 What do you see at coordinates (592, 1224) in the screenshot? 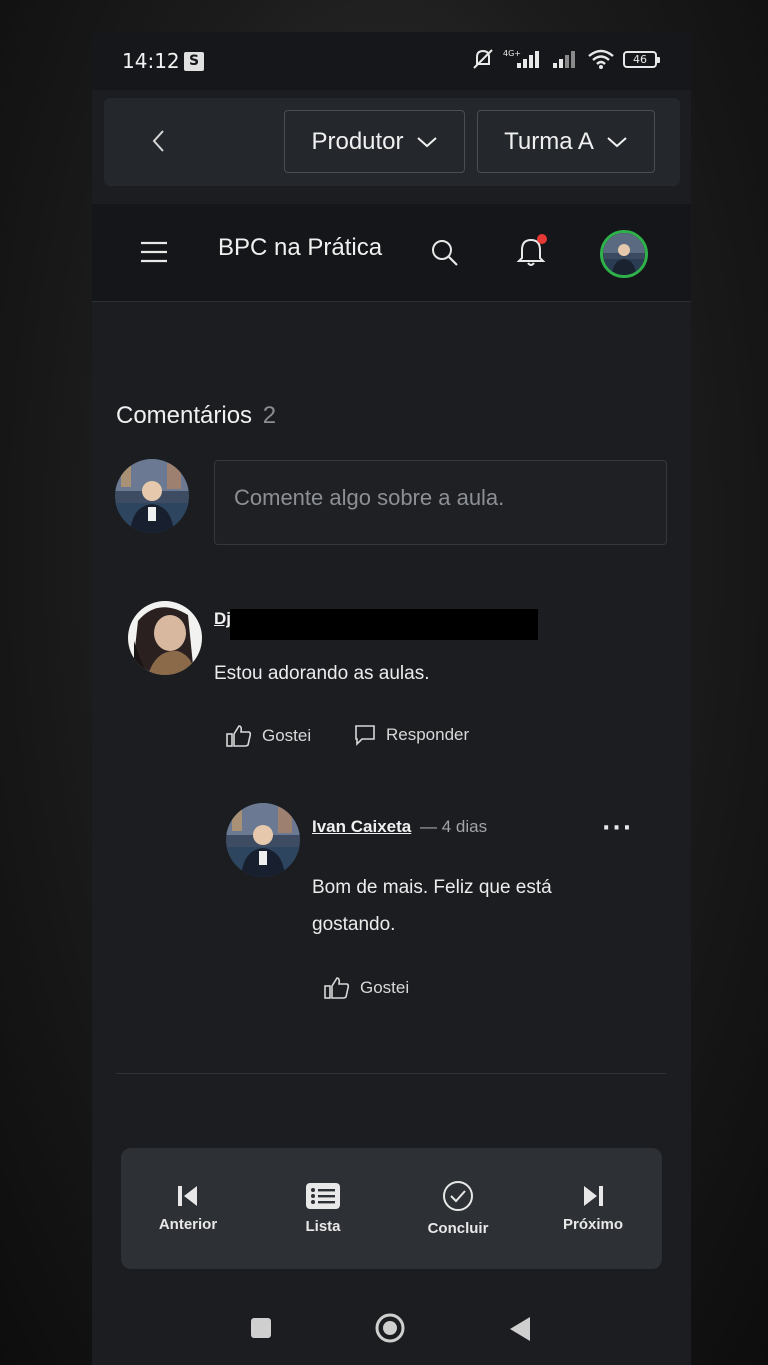
I see `next-label: Próximo` at bounding box center [592, 1224].